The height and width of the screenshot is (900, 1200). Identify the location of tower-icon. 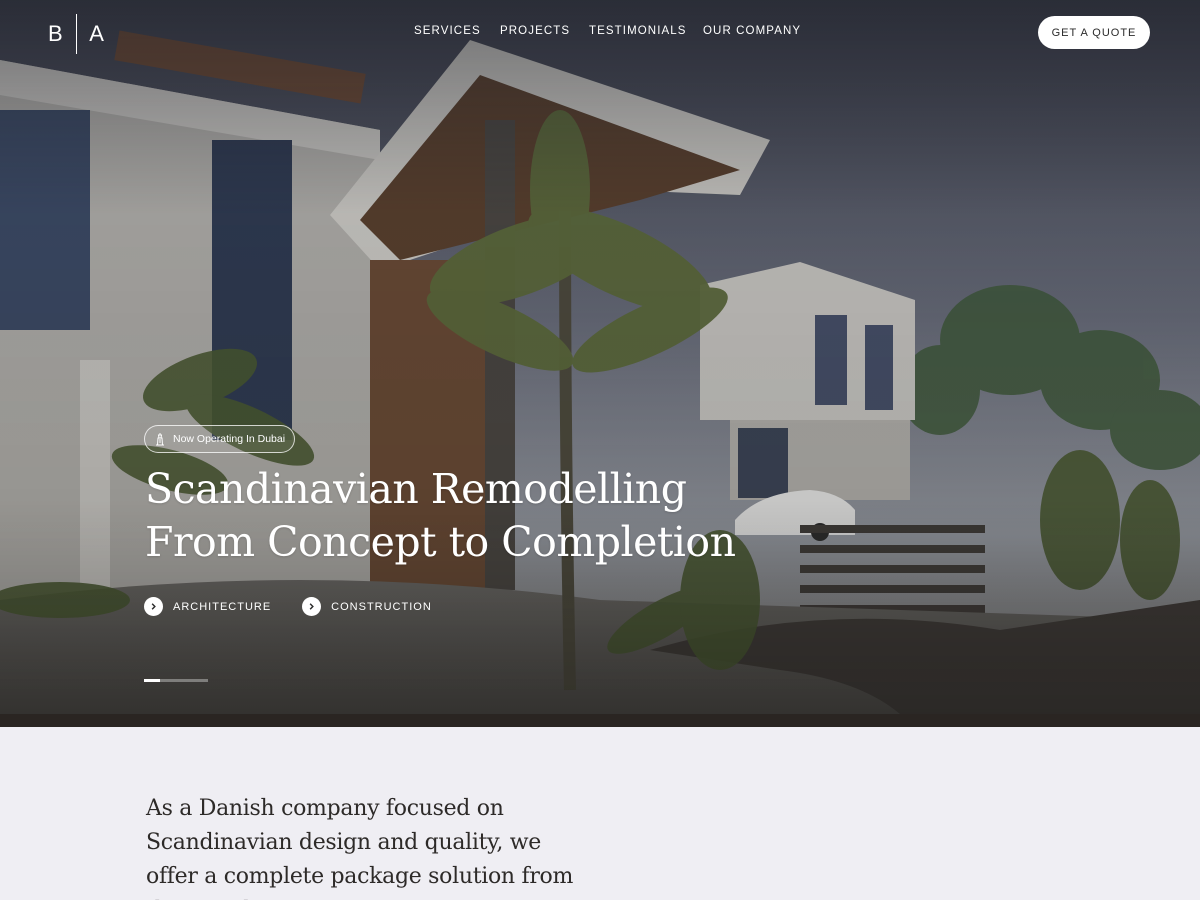
(160, 439).